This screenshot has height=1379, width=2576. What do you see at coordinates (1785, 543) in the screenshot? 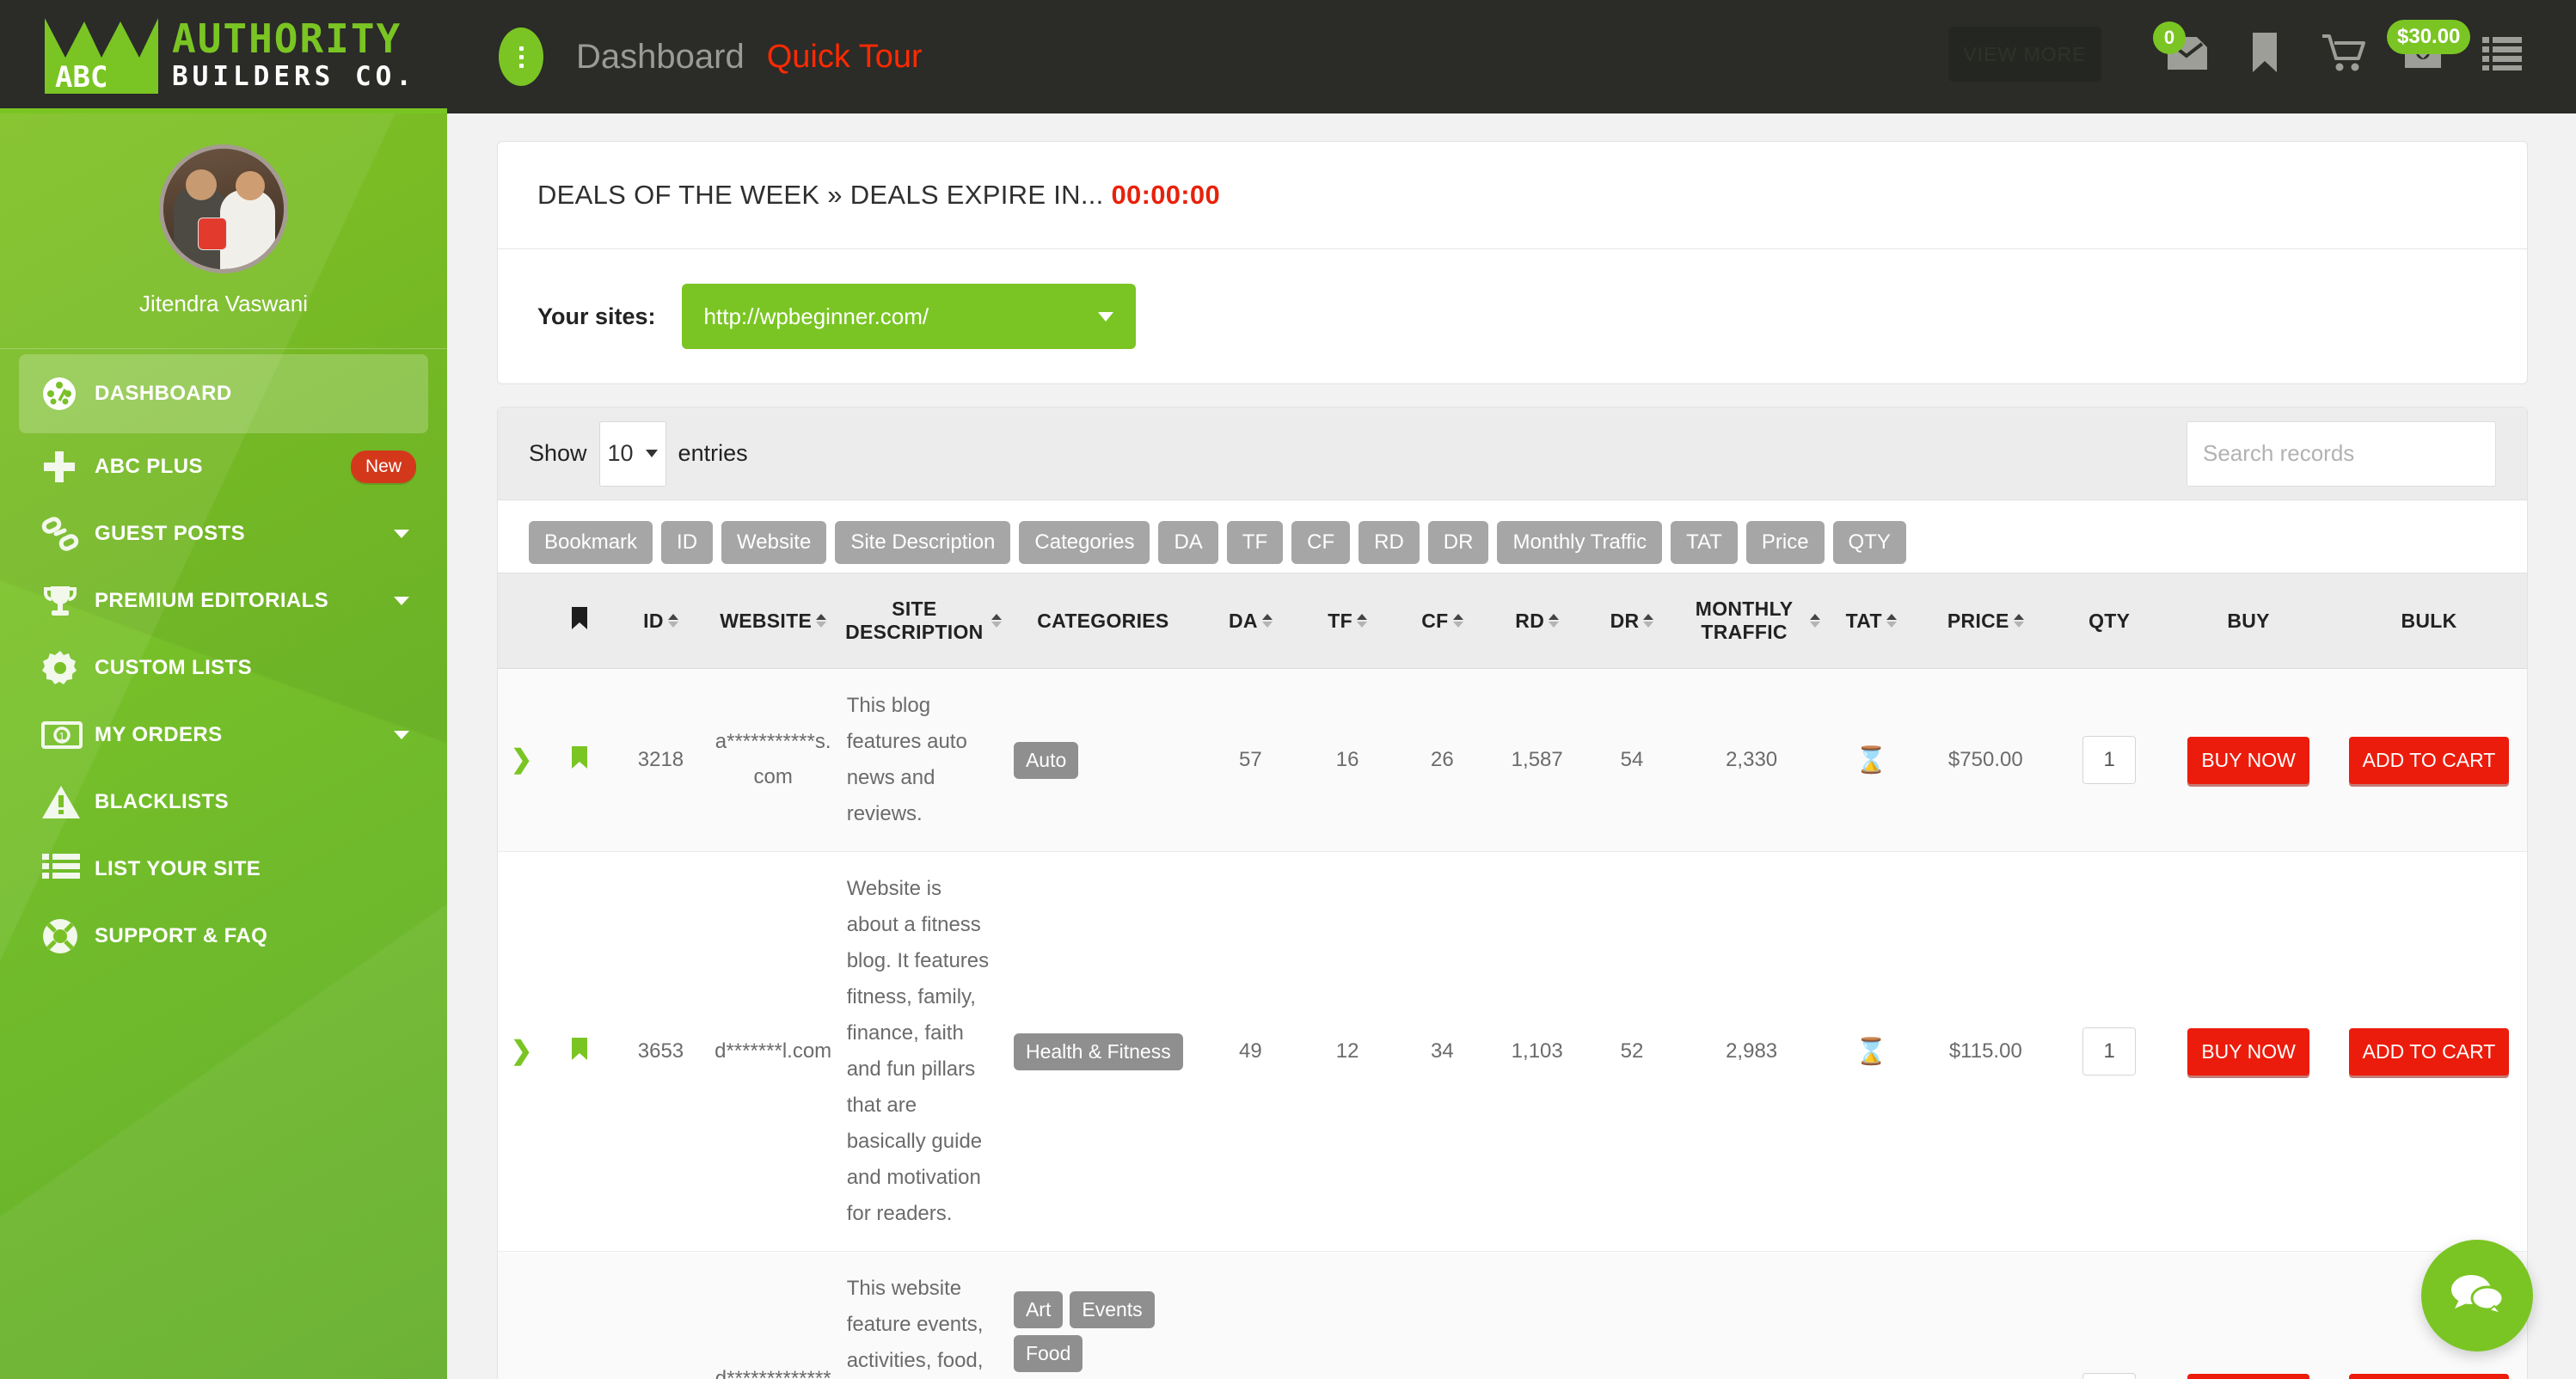
I see `column-toggle-price: Price` at bounding box center [1785, 543].